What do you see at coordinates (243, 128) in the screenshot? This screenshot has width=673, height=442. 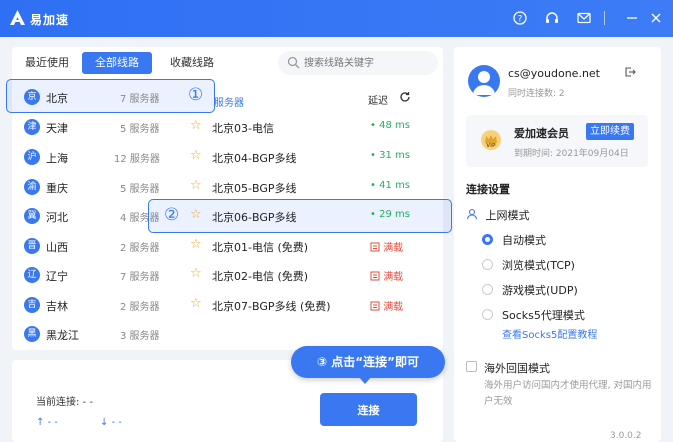 I see `server-name: 北京03-电信` at bounding box center [243, 128].